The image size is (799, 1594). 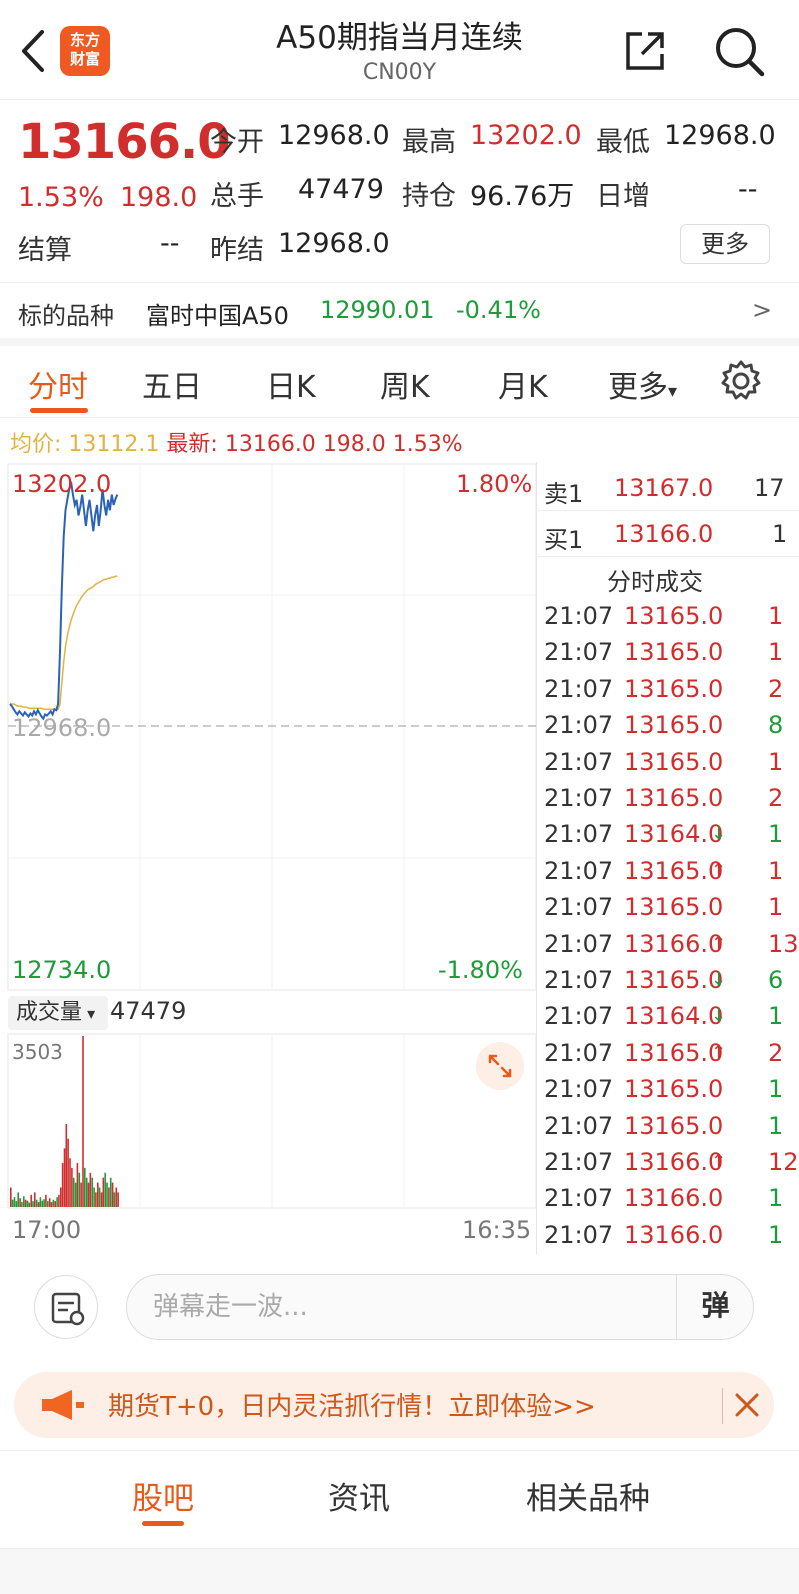 What do you see at coordinates (776, 980) in the screenshot?
I see `trade-qty: 6` at bounding box center [776, 980].